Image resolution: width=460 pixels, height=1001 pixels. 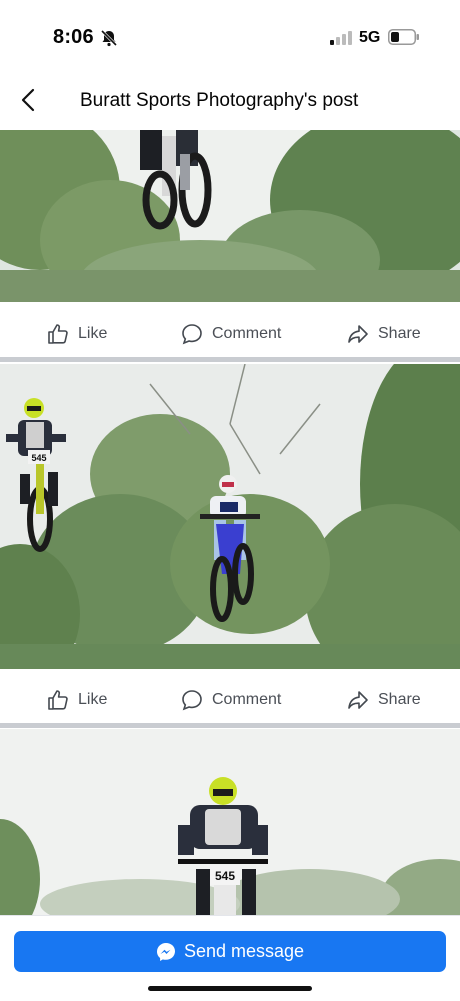 What do you see at coordinates (230, 988) in the screenshot?
I see `home-indicator` at bounding box center [230, 988].